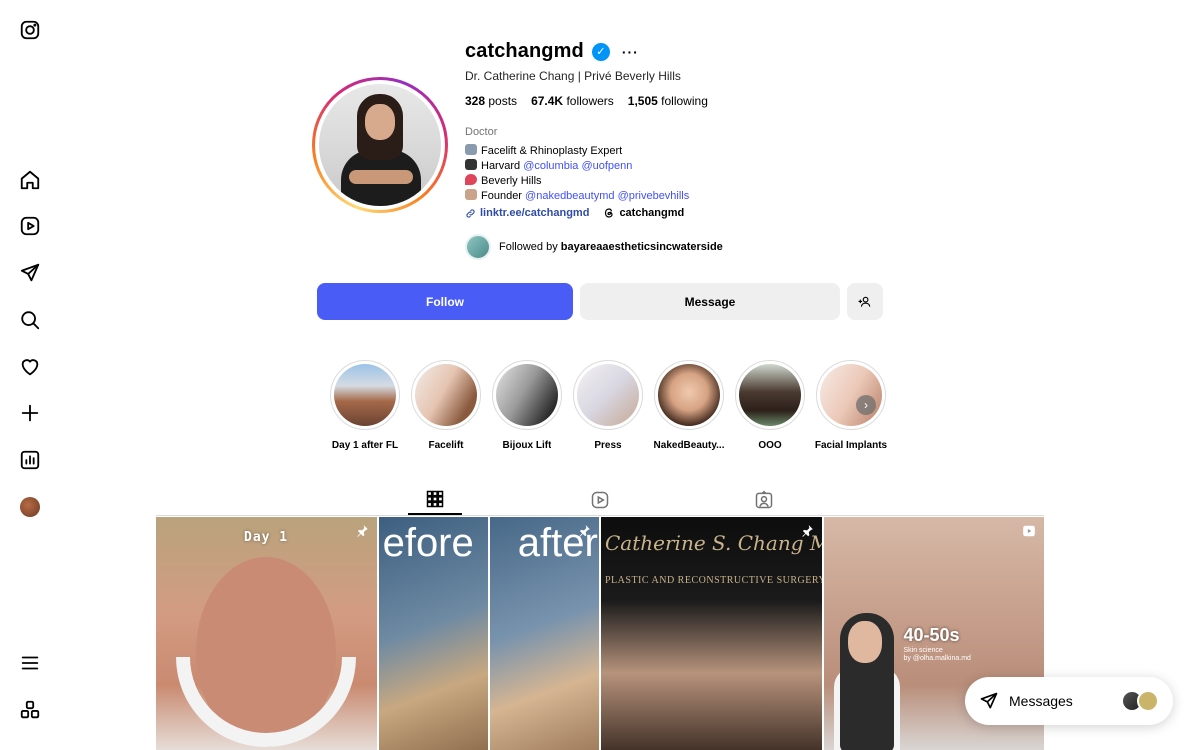 This screenshot has height=750, width=1200. I want to click on add-user-icon, so click(864, 301).